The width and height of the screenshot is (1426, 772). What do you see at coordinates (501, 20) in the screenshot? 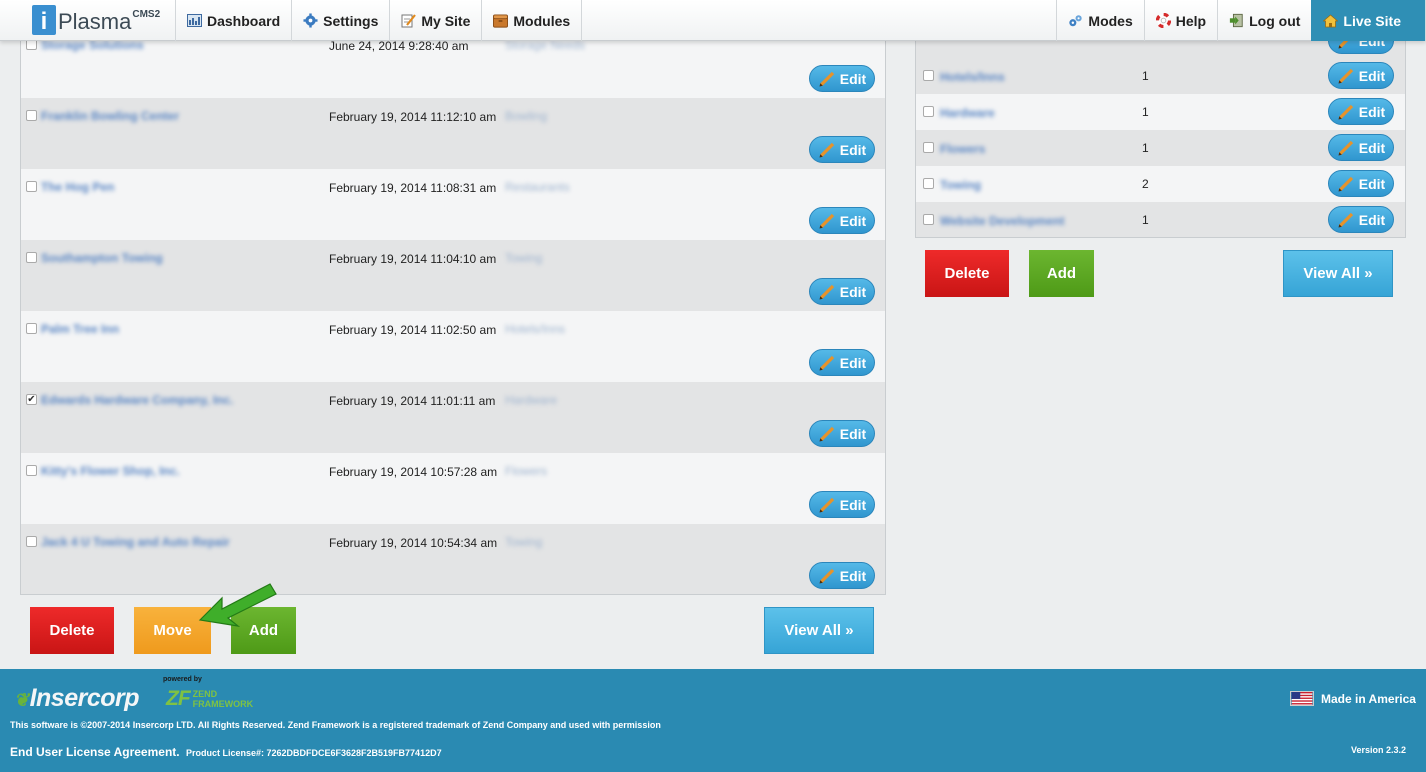
I see `box-icon` at bounding box center [501, 20].